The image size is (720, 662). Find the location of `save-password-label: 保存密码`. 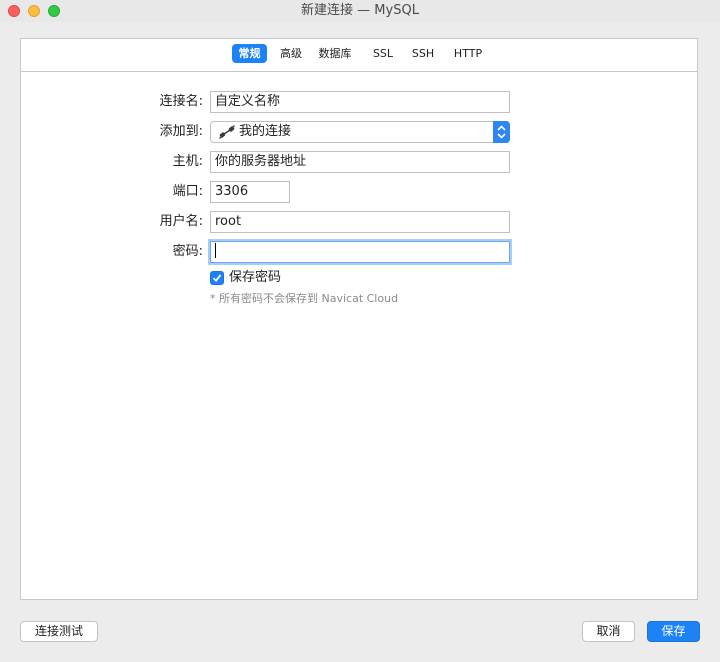

save-password-label: 保存密码 is located at coordinates (255, 278).